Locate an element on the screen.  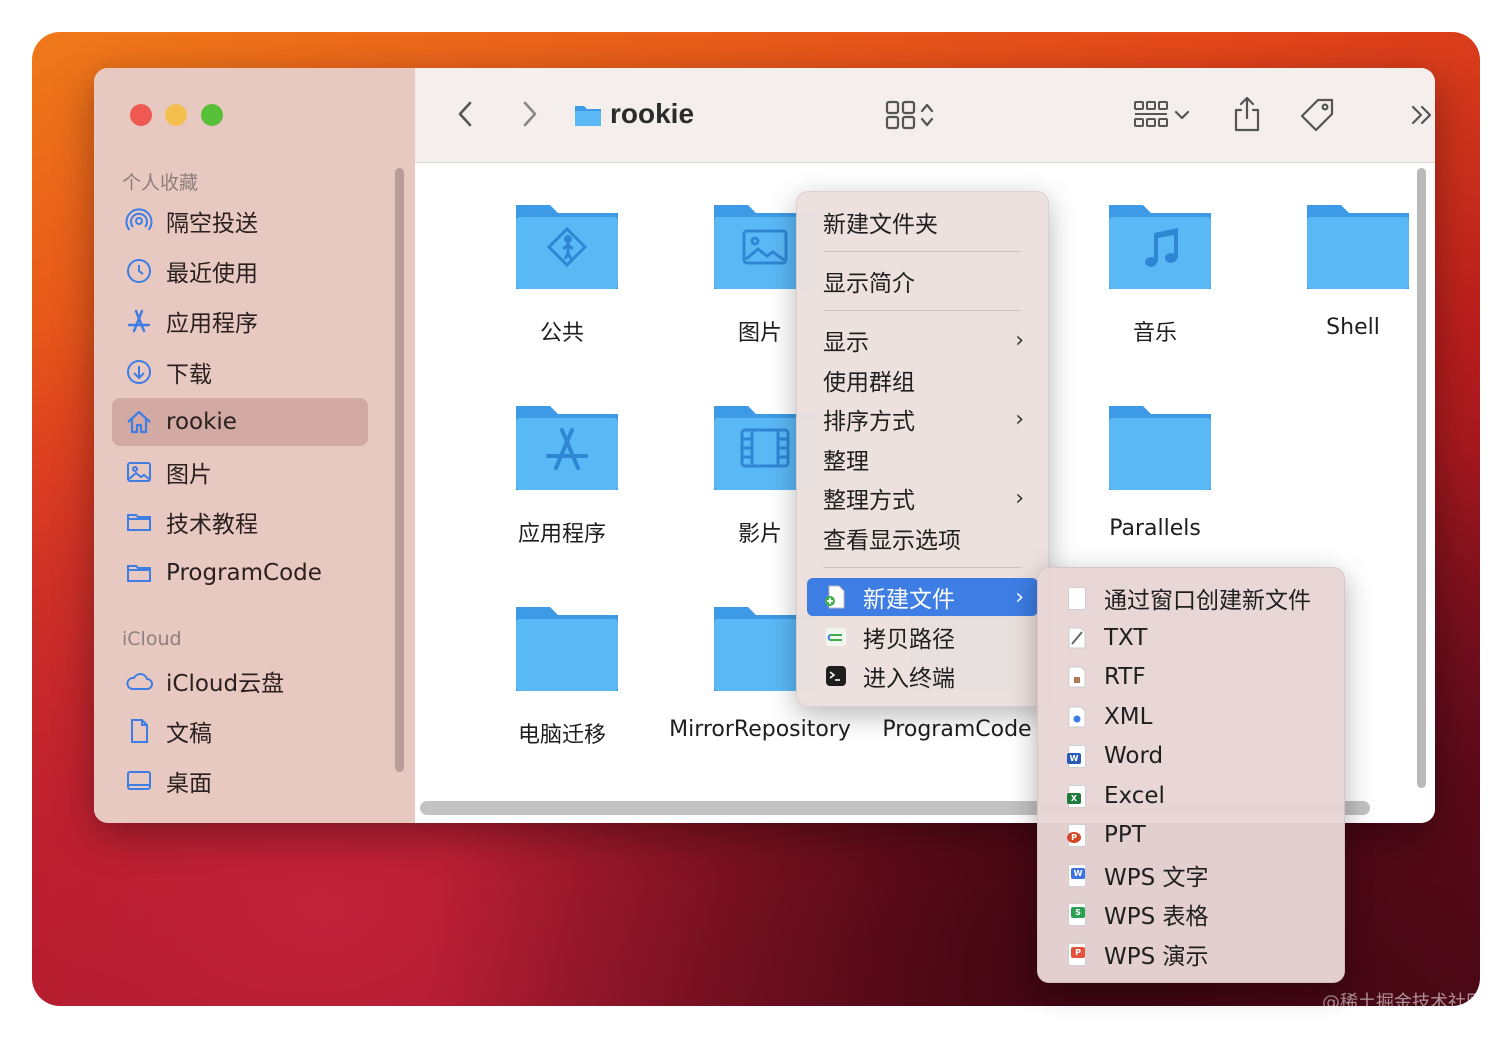
public-folder-icon is located at coordinates (567, 247).